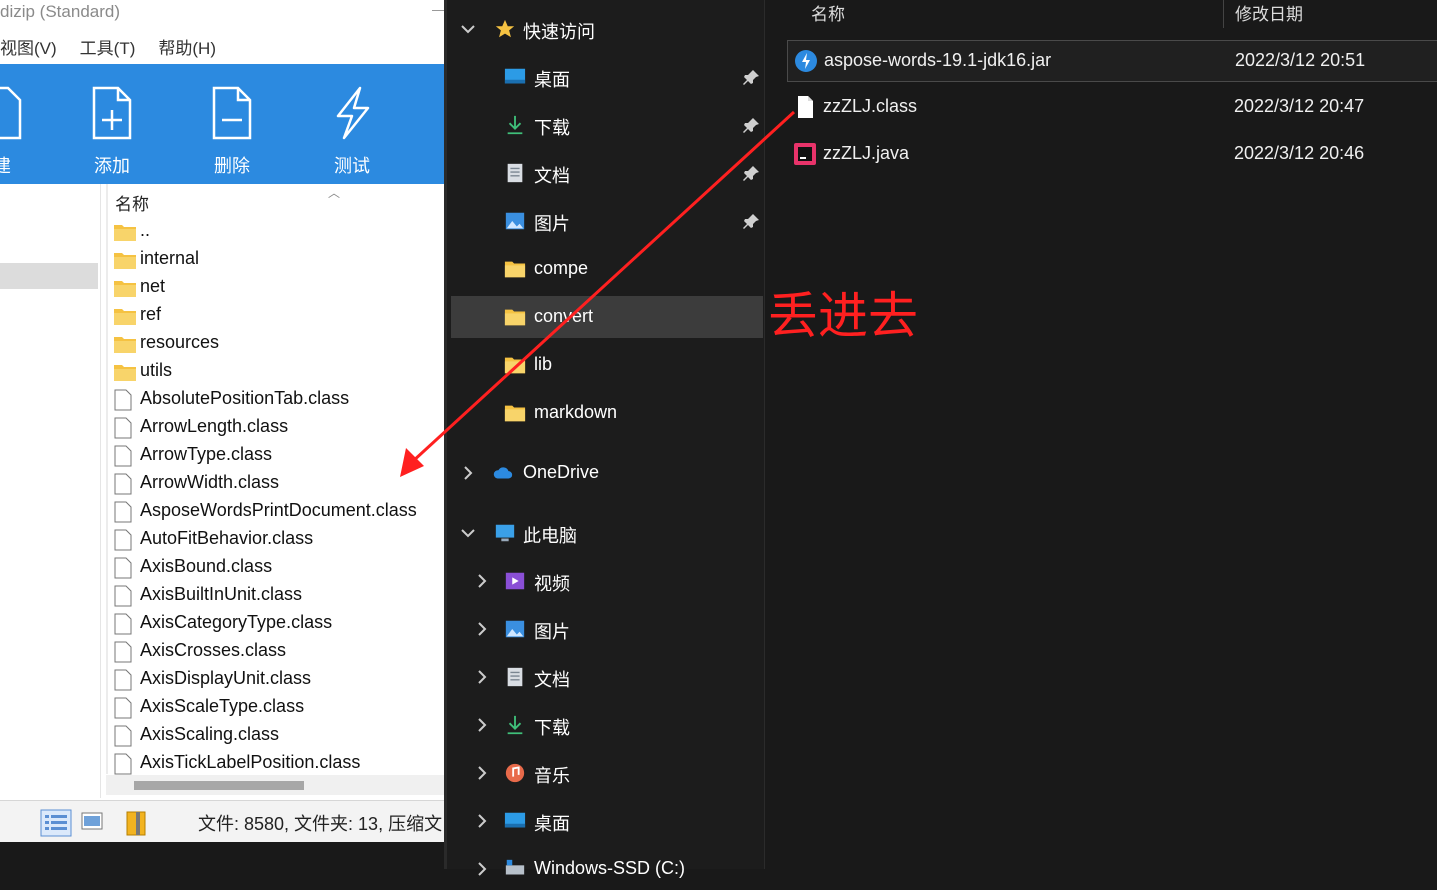 This screenshot has width=1437, height=890. I want to click on archive-file-row: AbsolutePositionTab.class, so click(265, 398).